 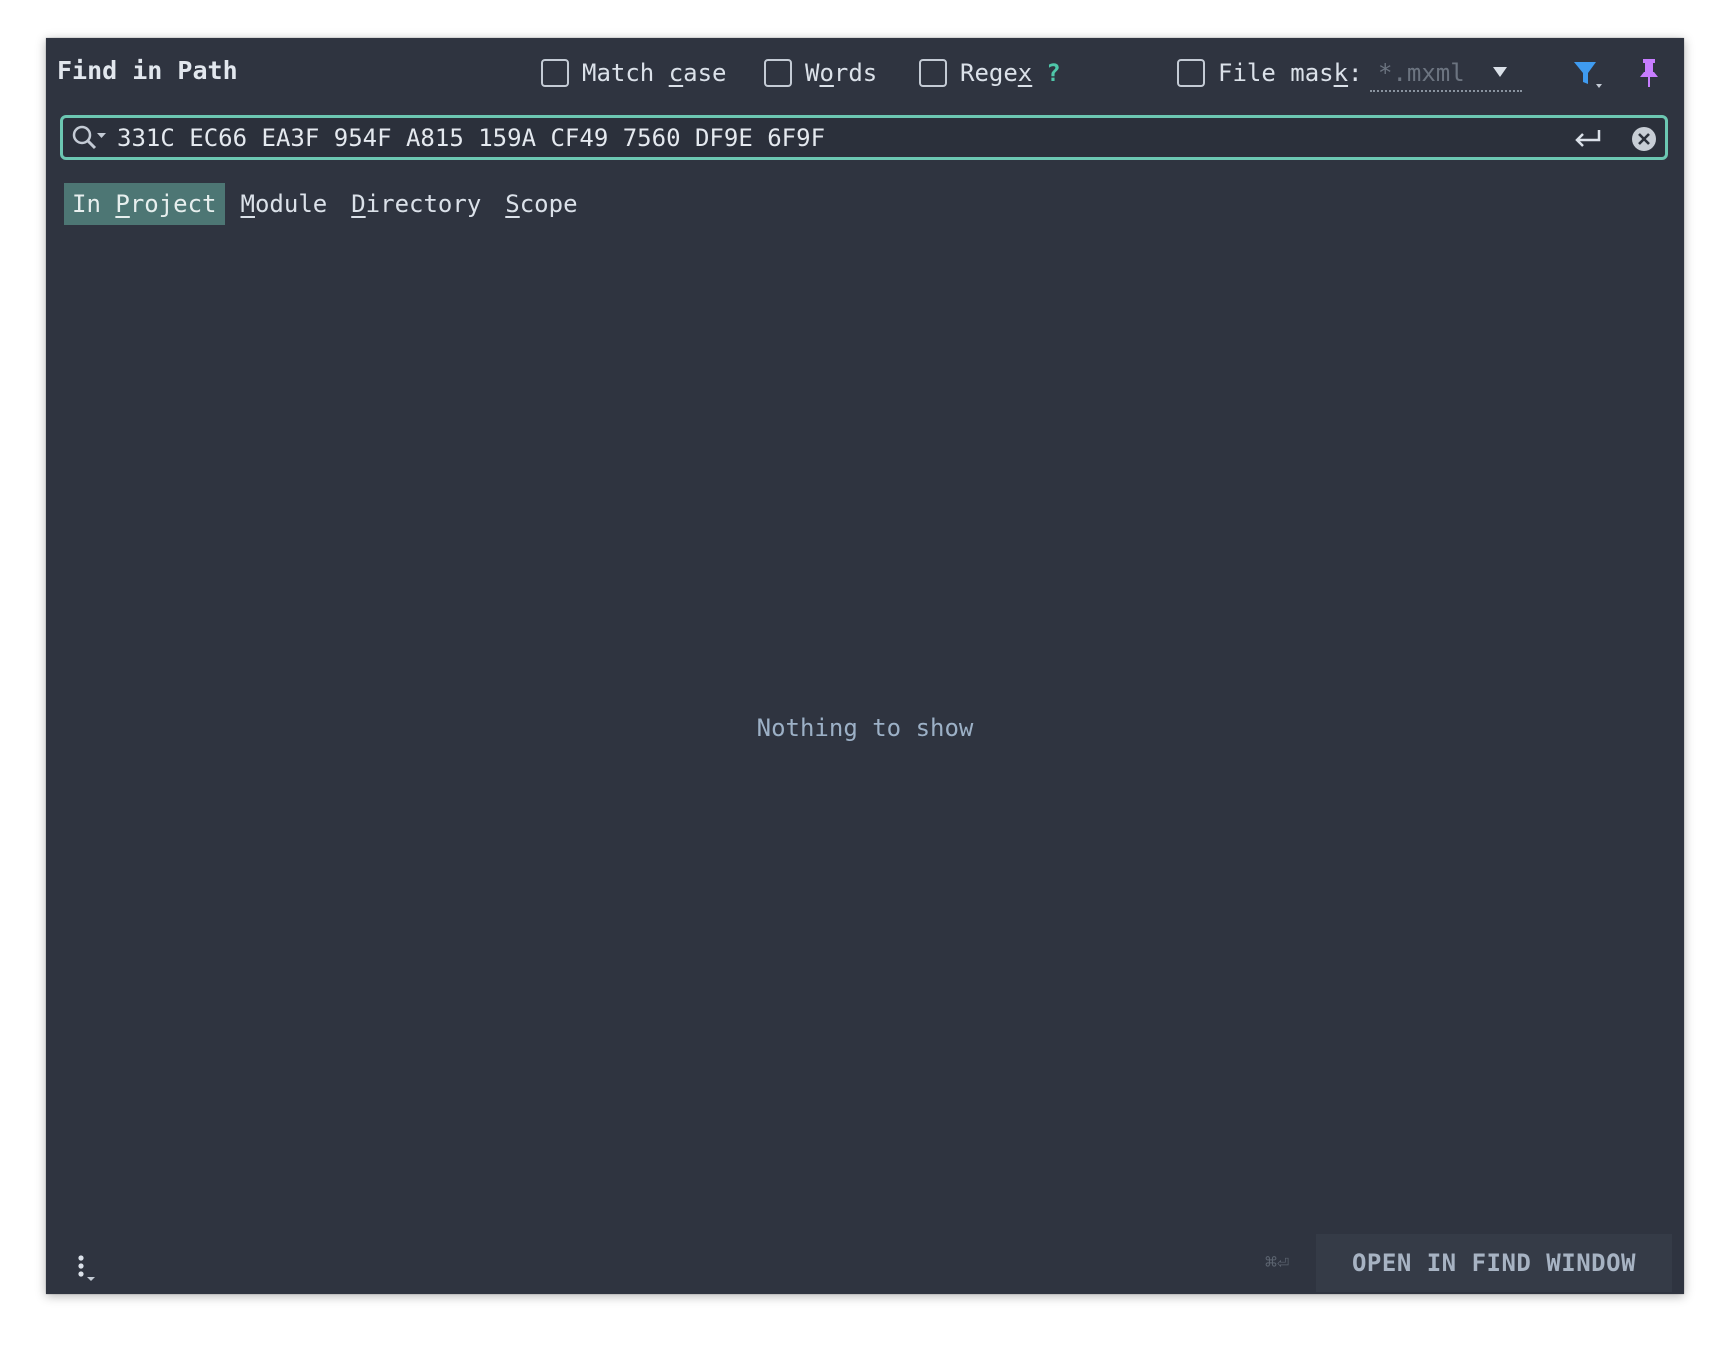 What do you see at coordinates (865, 728) in the screenshot?
I see `empty-results-message: Nothing to show` at bounding box center [865, 728].